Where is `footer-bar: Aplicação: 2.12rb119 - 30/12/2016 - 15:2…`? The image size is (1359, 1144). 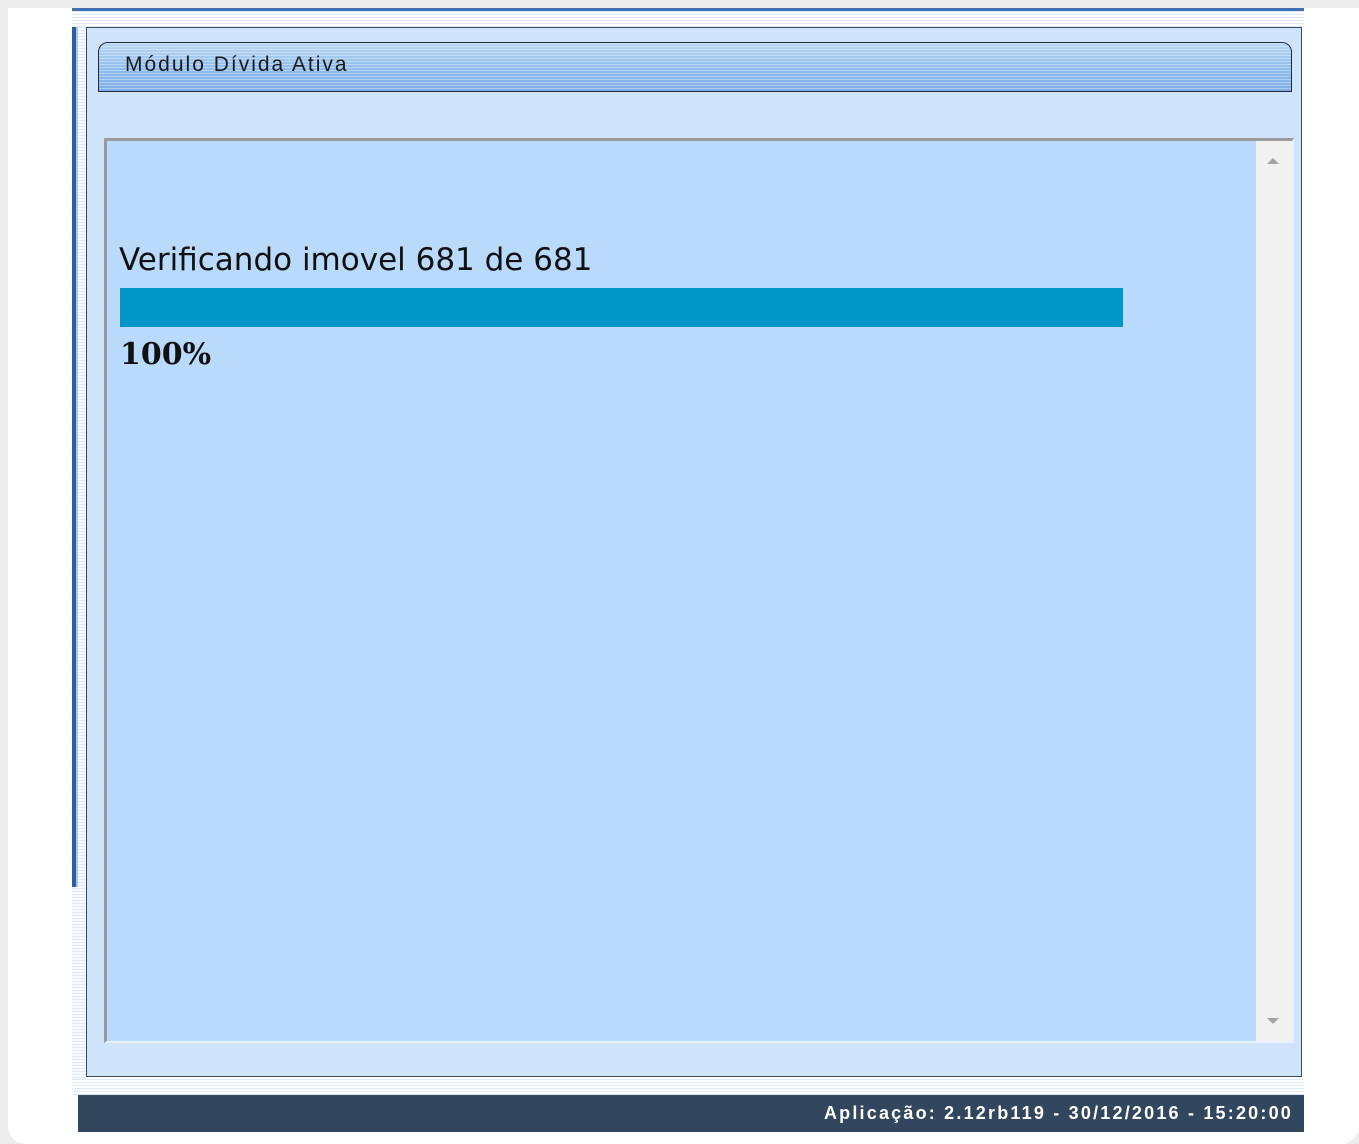 footer-bar: Aplicação: 2.12rb119 - 30/12/2016 - 15:2… is located at coordinates (691, 1113).